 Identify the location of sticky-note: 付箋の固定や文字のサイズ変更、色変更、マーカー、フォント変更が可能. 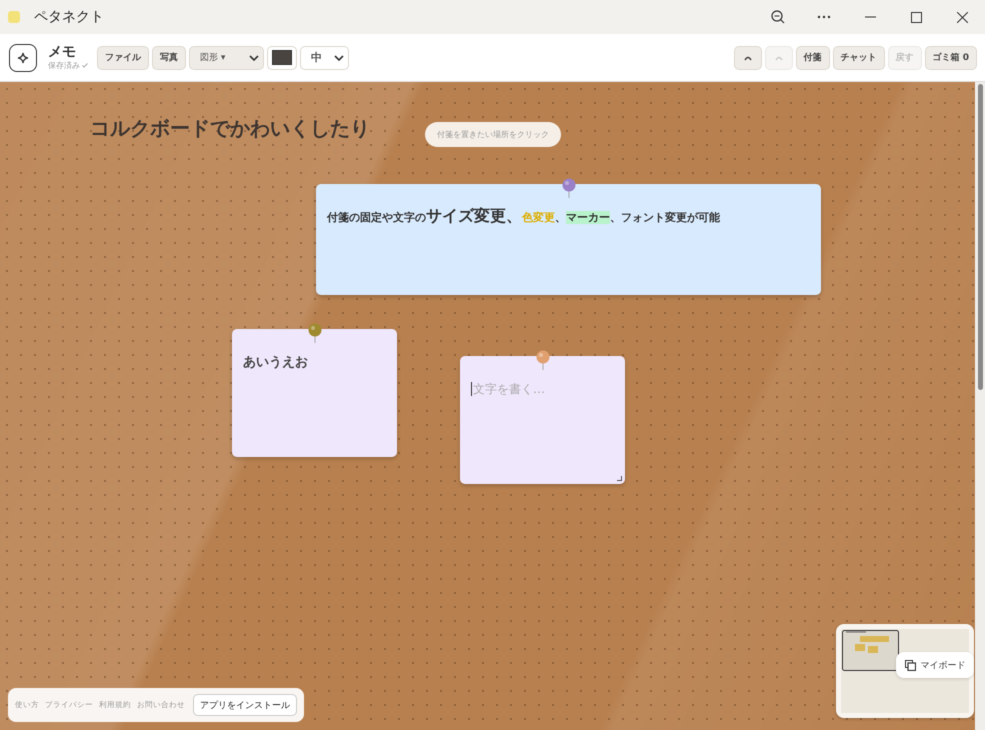
(568, 239).